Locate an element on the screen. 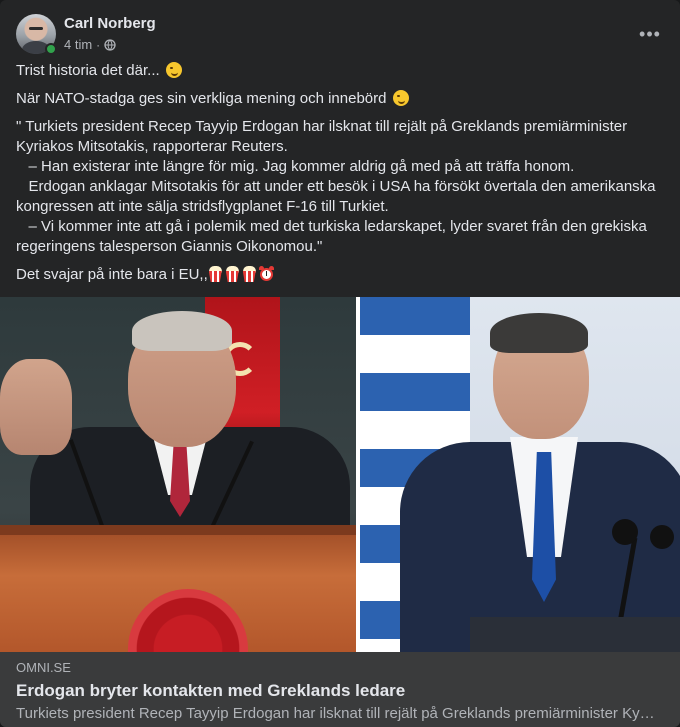 The height and width of the screenshot is (727, 680). erdogan-hair is located at coordinates (182, 331).